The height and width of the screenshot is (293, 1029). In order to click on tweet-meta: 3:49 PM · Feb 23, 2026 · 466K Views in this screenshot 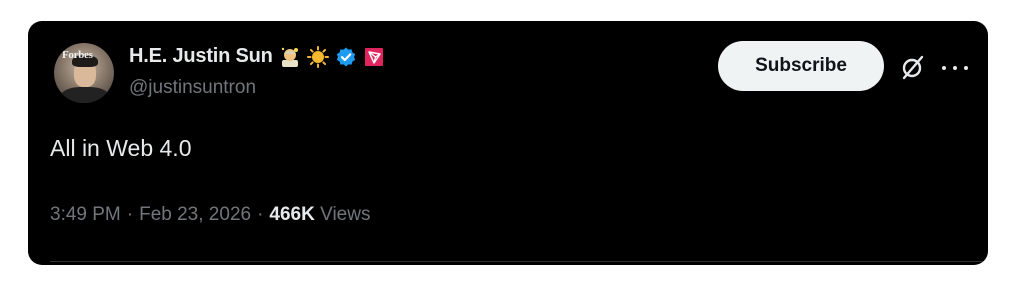, I will do `click(210, 215)`.